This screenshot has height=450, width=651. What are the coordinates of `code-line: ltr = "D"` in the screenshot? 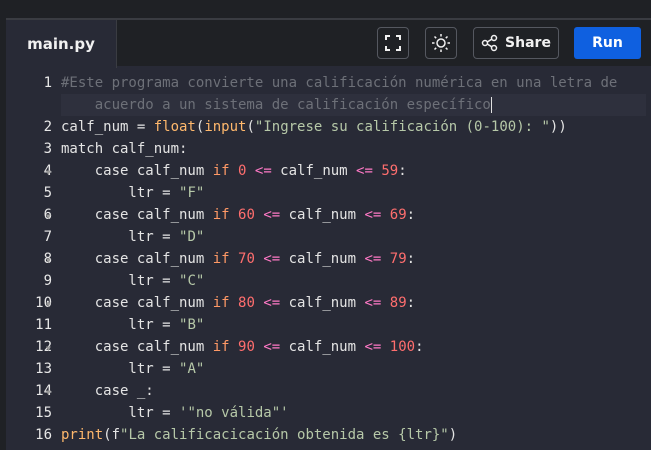 It's located at (132, 237).